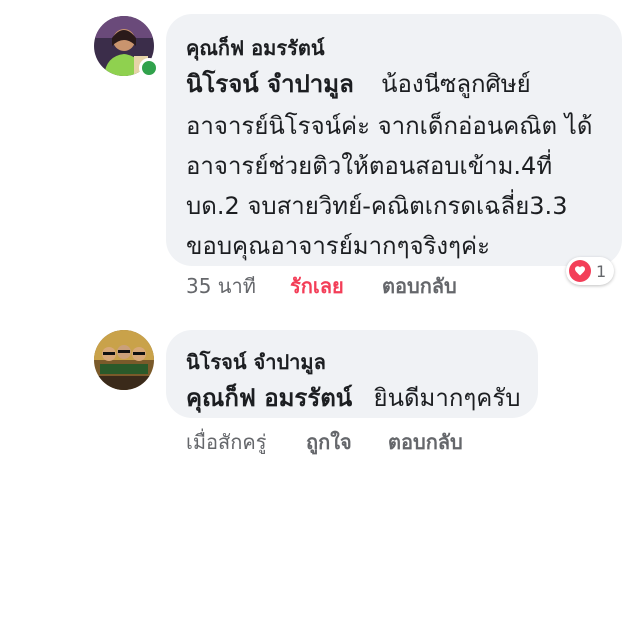  Describe the element at coordinates (149, 68) in the screenshot. I see `online-status-indicator` at that location.